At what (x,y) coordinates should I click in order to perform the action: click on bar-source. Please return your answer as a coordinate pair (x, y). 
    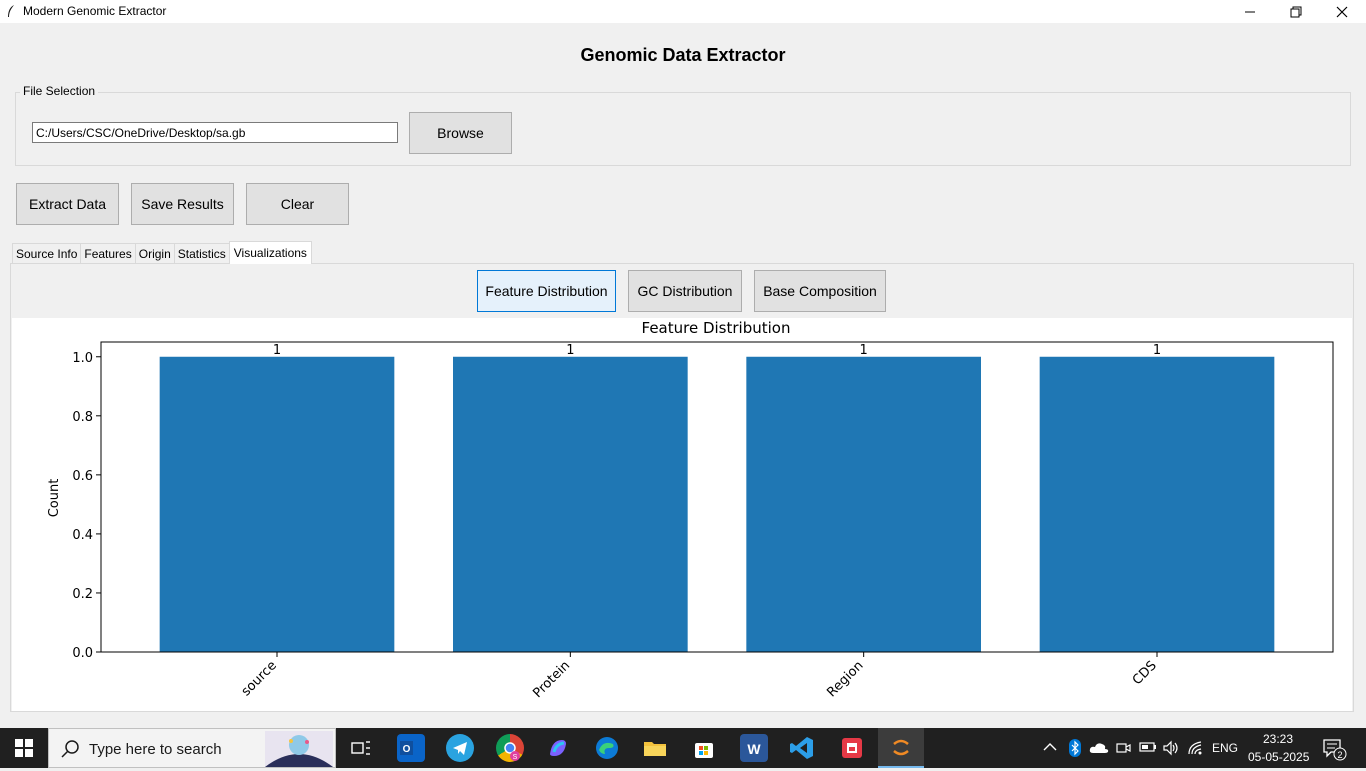
    Looking at the image, I should click on (277, 504).